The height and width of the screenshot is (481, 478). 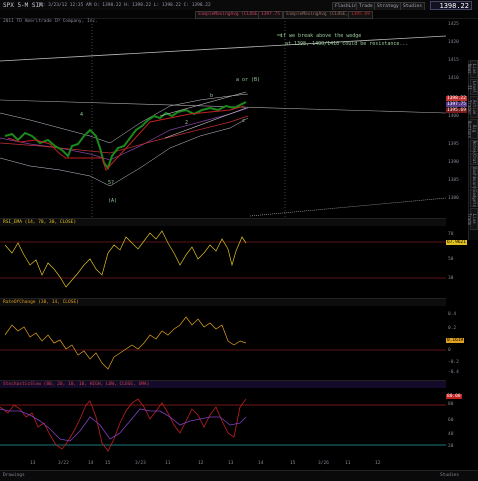 What do you see at coordinates (472, 107) in the screenshot?
I see `side-tab: Active Trader` at bounding box center [472, 107].